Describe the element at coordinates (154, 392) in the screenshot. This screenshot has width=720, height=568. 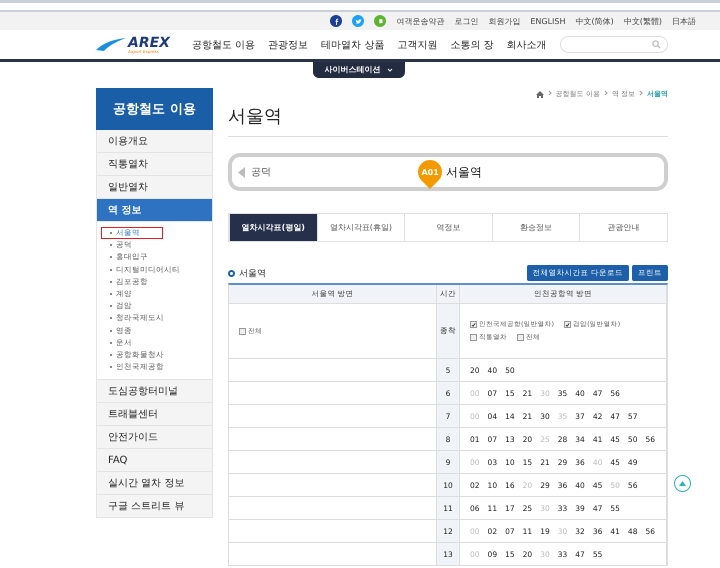
I see `sidebar-item: 도심공항터미널` at that location.